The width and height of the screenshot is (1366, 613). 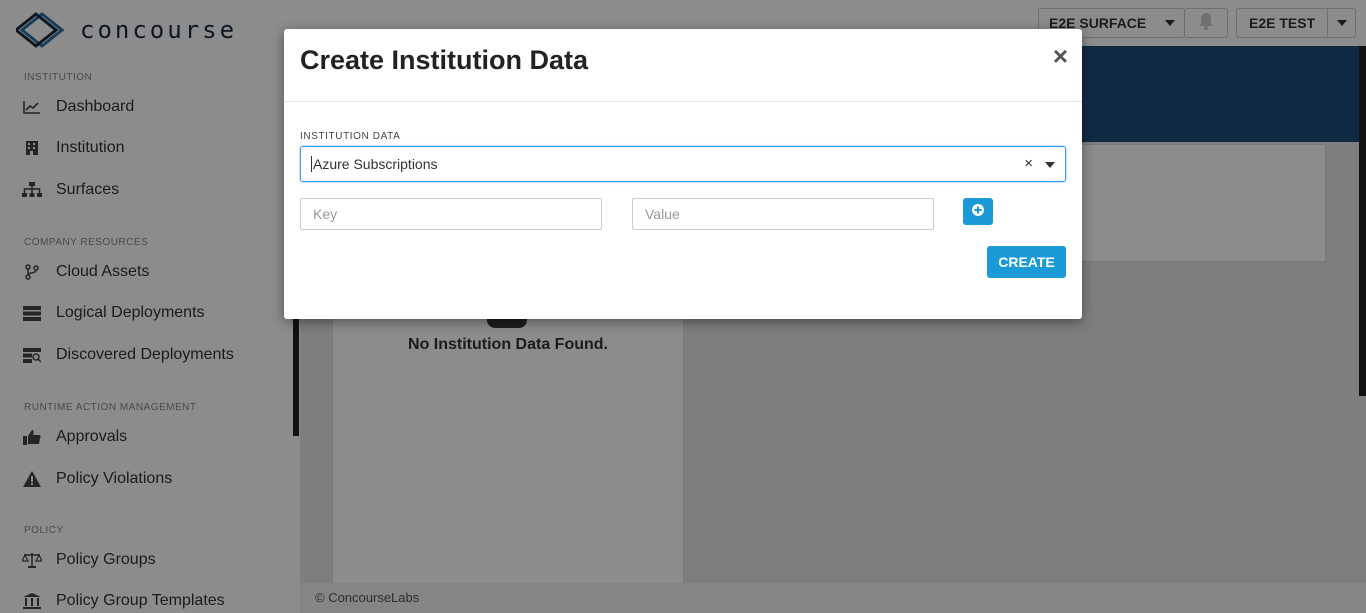 I want to click on plus-circle-icon, so click(x=978, y=212).